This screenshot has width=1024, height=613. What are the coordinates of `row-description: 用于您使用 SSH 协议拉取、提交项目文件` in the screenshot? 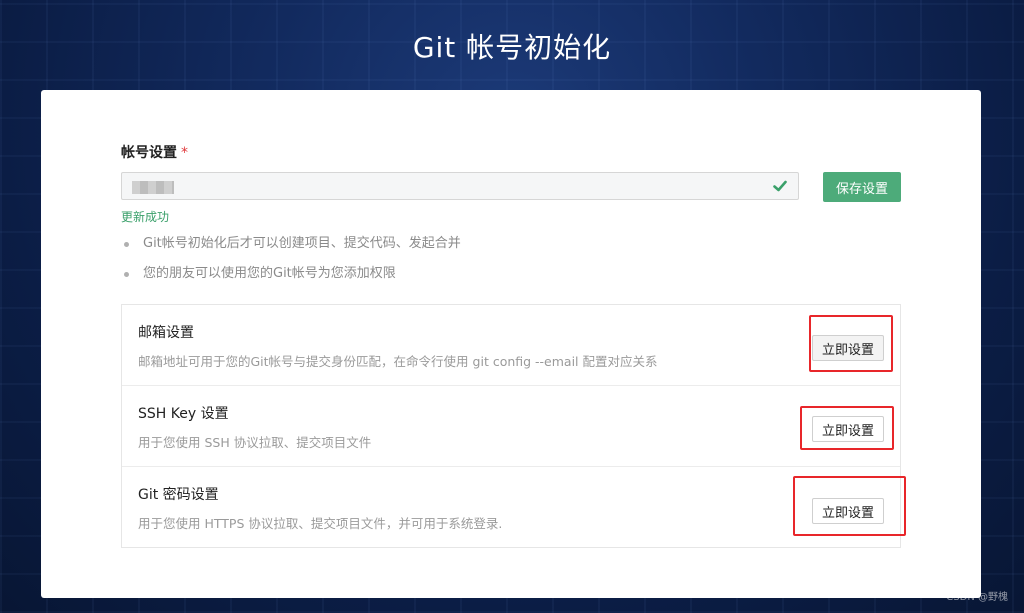 It's located at (255, 442).